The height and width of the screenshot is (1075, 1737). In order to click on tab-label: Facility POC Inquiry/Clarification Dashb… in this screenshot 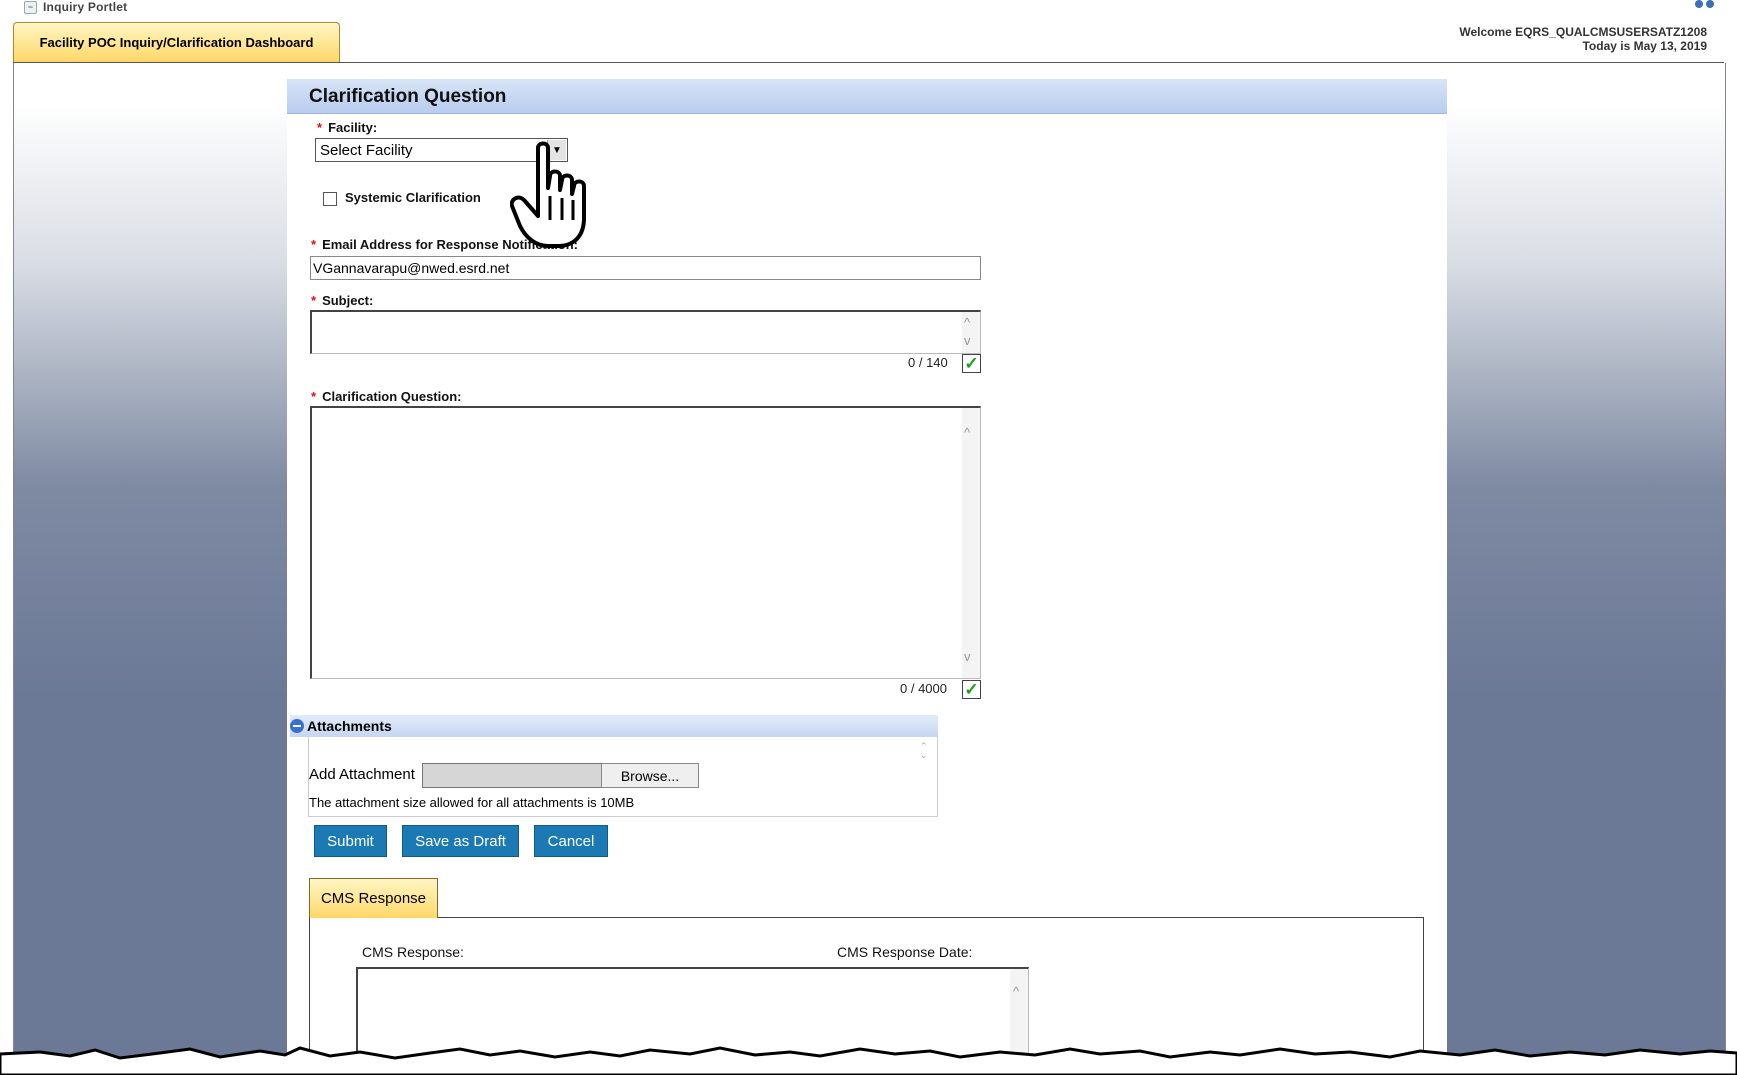, I will do `click(176, 42)`.